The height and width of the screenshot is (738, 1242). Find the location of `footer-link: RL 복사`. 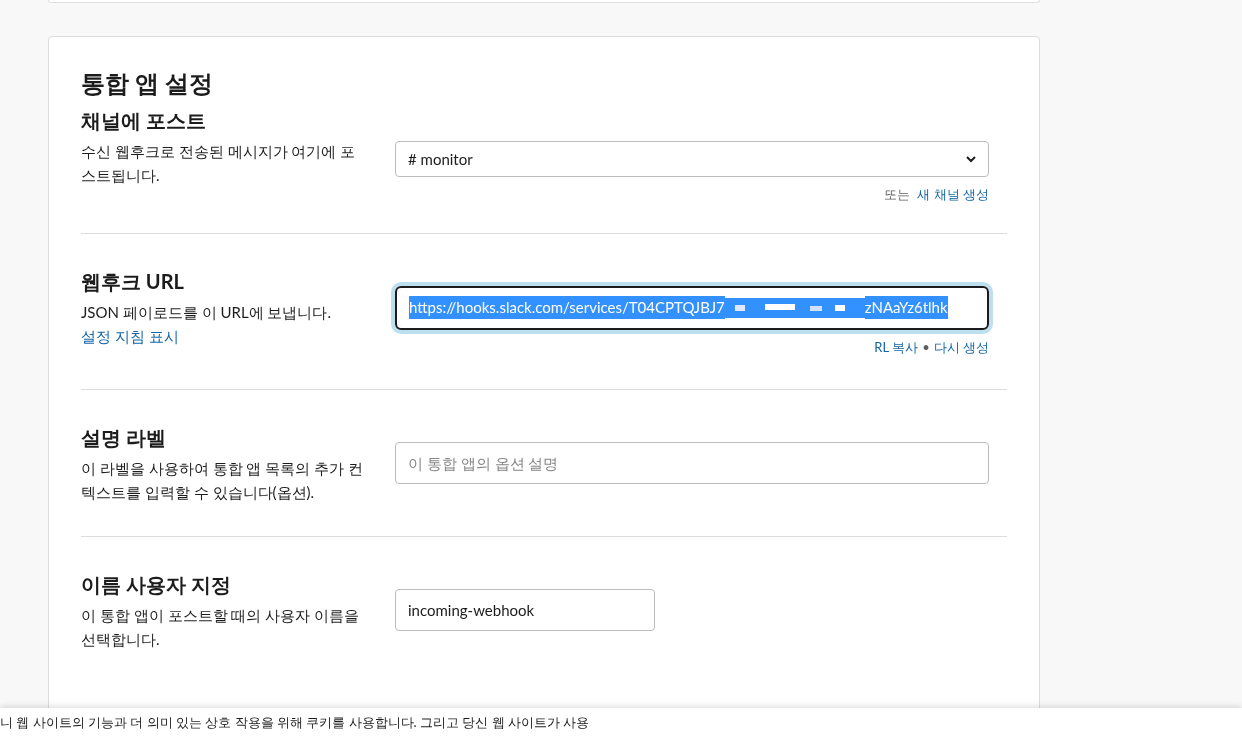

footer-link: RL 복사 is located at coordinates (896, 347).